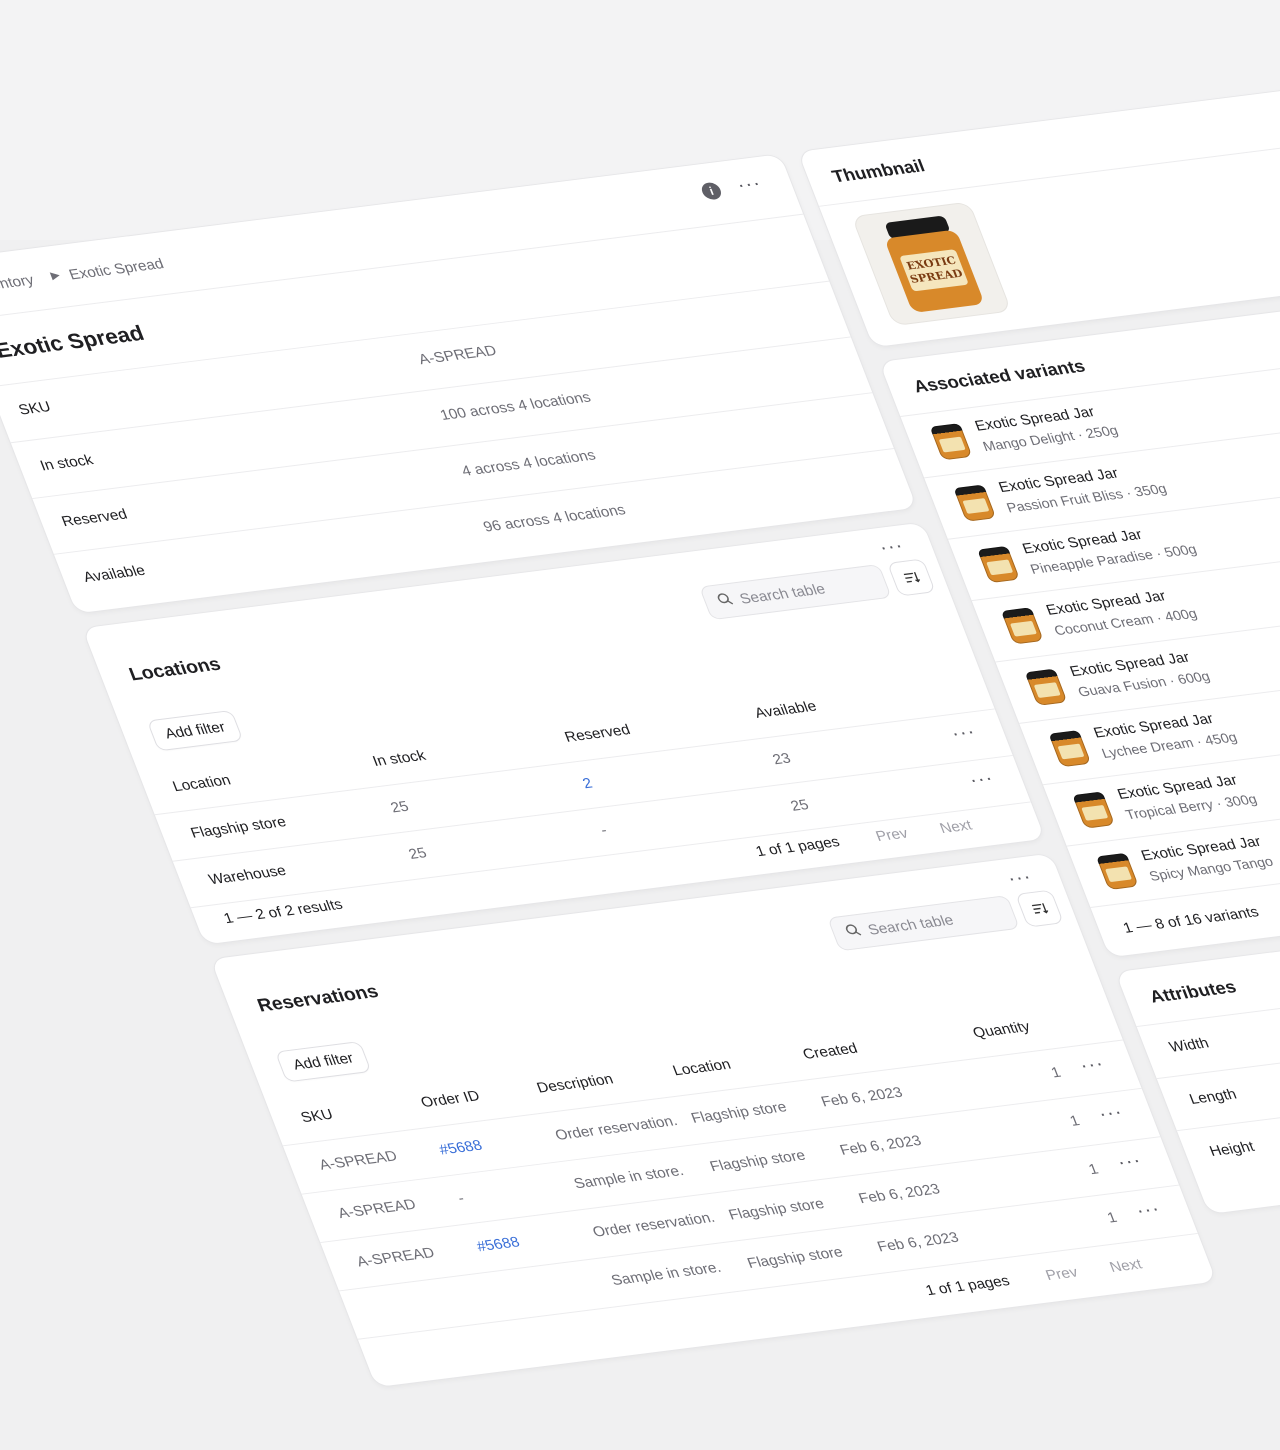 The image size is (1280, 1450). What do you see at coordinates (1213, 1097) in the screenshot?
I see `attribute-label: Length` at bounding box center [1213, 1097].